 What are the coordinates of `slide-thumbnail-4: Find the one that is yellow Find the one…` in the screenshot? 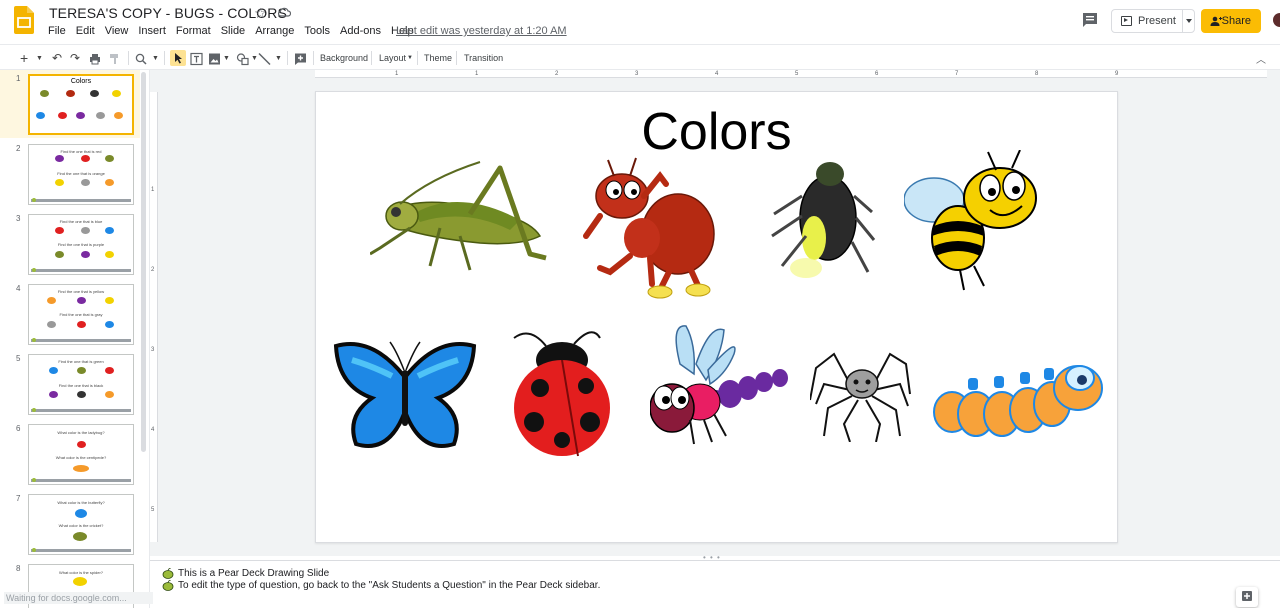 It's located at (81, 314).